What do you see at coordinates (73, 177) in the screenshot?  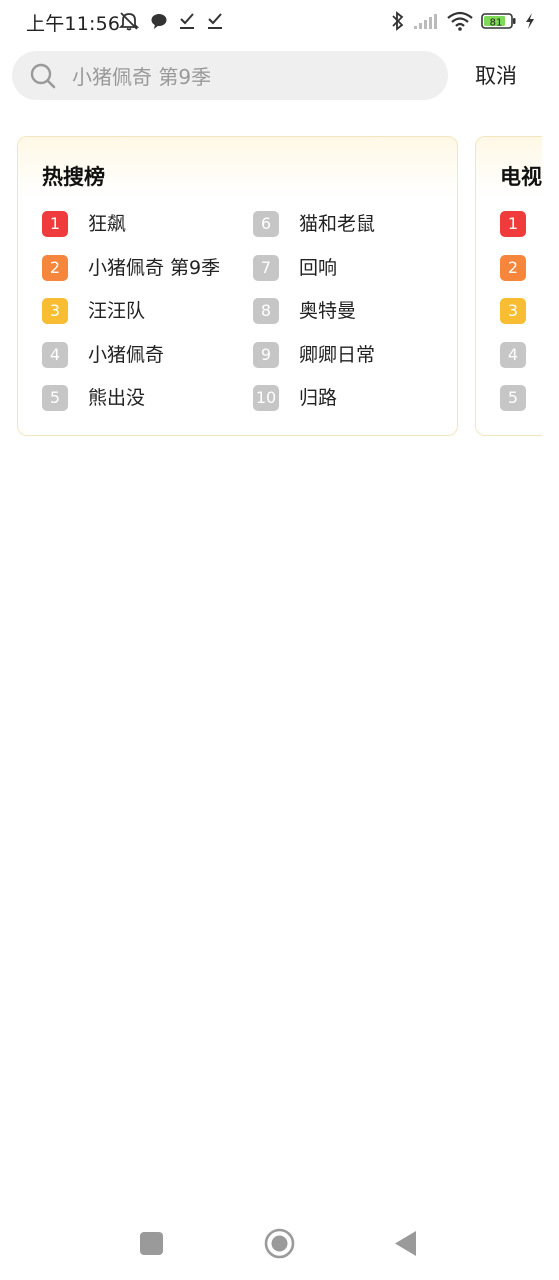 I see `hot-search-title: 热搜榜` at bounding box center [73, 177].